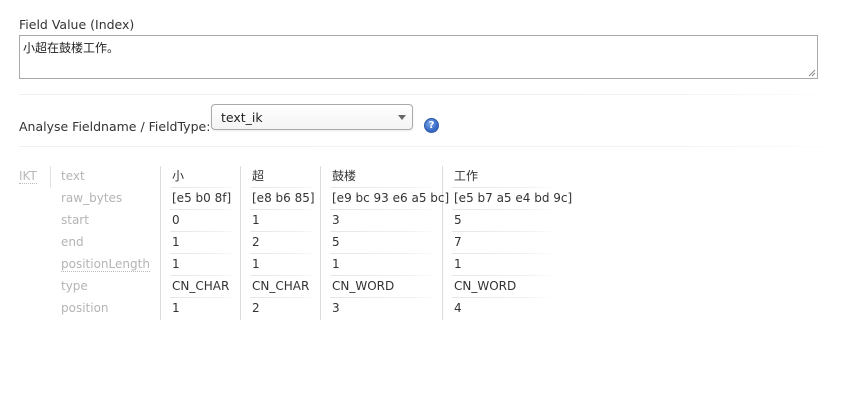 This screenshot has width=862, height=401. Describe the element at coordinates (258, 176) in the screenshot. I see `token-cell: 超` at that location.